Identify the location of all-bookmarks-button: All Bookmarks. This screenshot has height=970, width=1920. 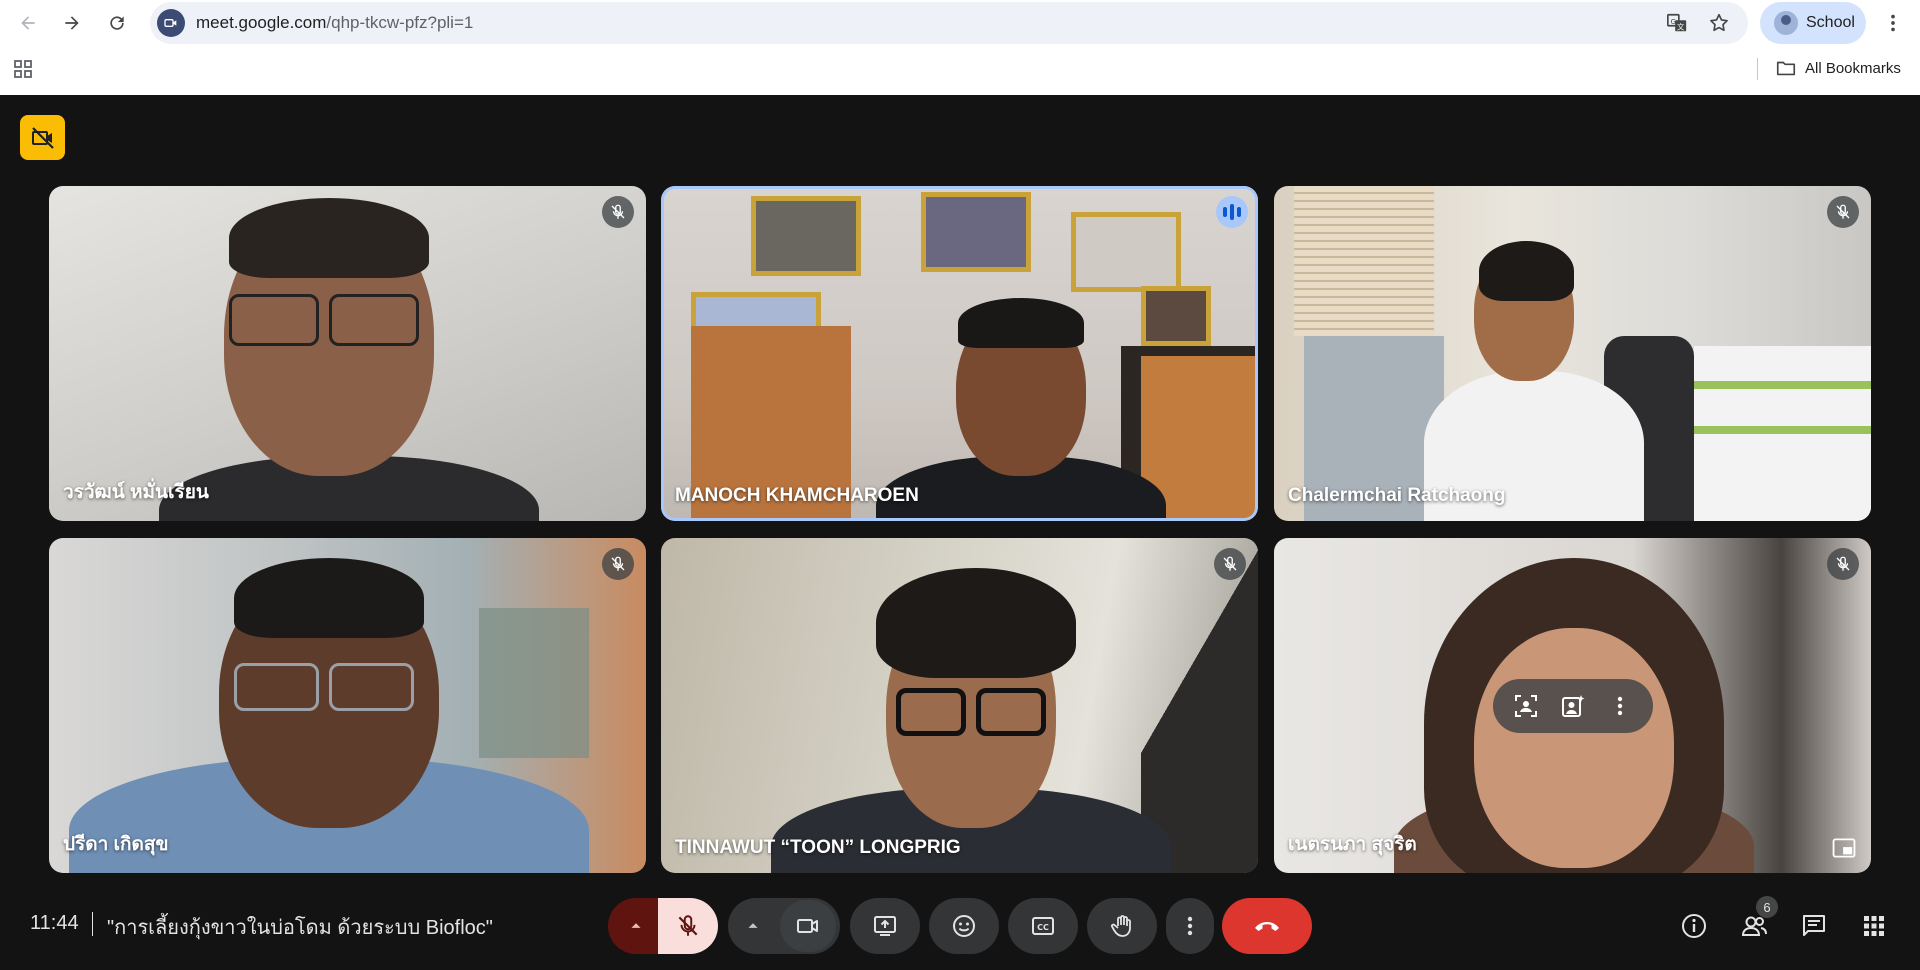
(1838, 68).